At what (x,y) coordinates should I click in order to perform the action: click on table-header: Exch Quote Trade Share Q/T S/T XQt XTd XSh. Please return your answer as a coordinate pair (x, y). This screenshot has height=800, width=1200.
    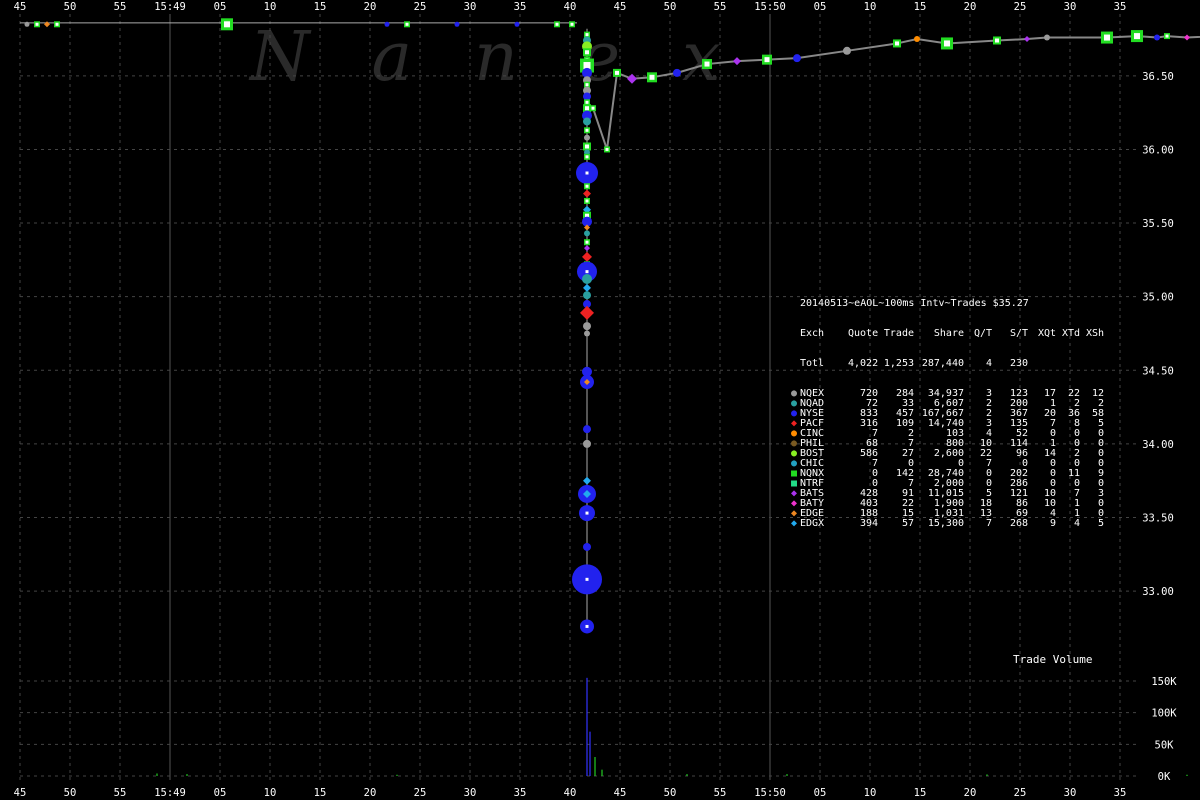
    Looking at the image, I should click on (946, 334).